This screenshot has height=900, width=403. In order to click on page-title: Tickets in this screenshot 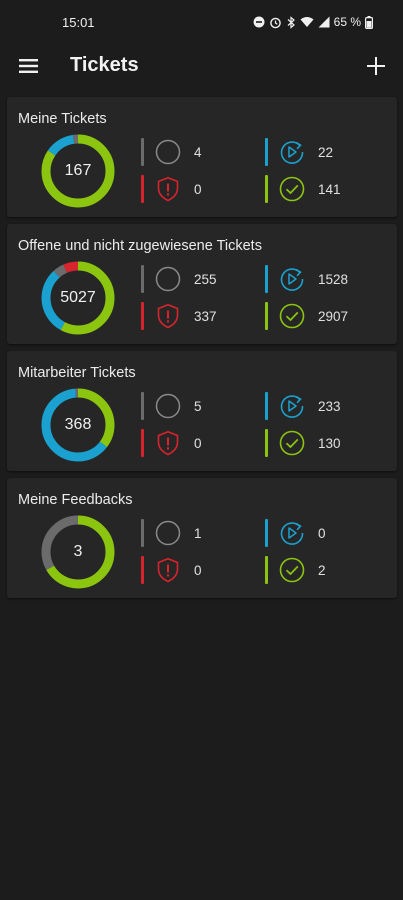, I will do `click(104, 65)`.